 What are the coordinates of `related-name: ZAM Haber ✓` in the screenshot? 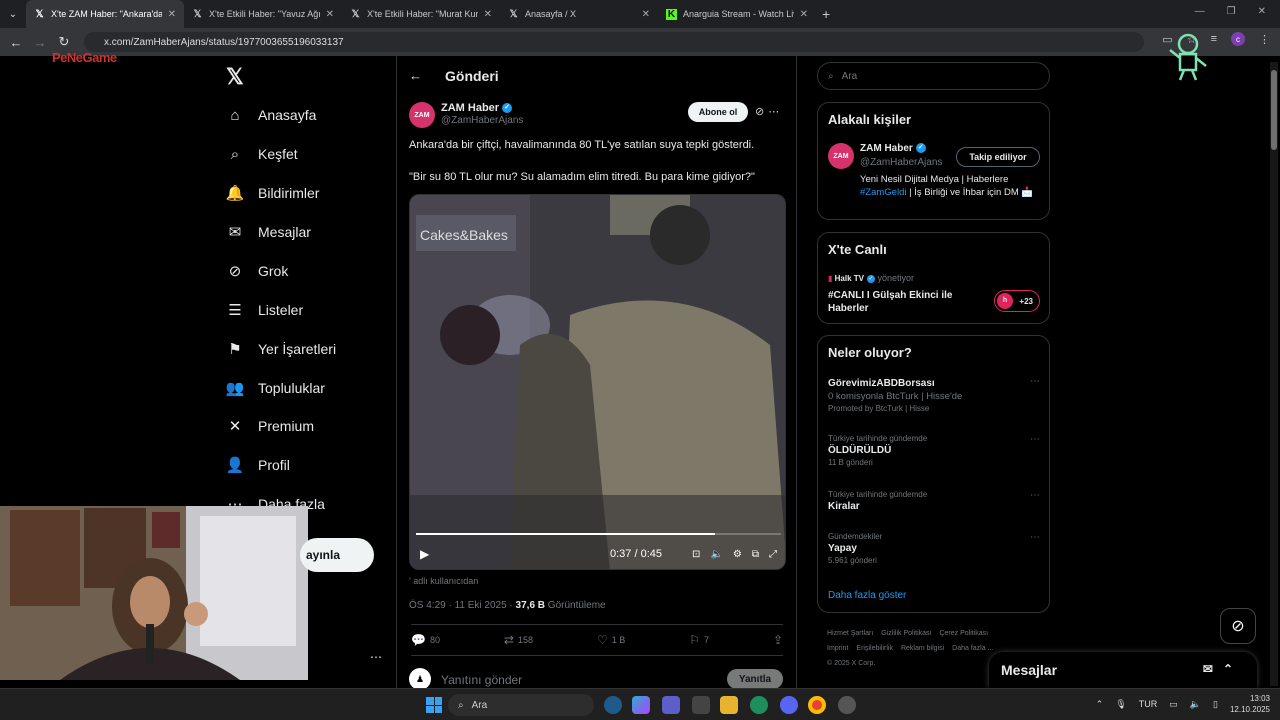 It's located at (893, 148).